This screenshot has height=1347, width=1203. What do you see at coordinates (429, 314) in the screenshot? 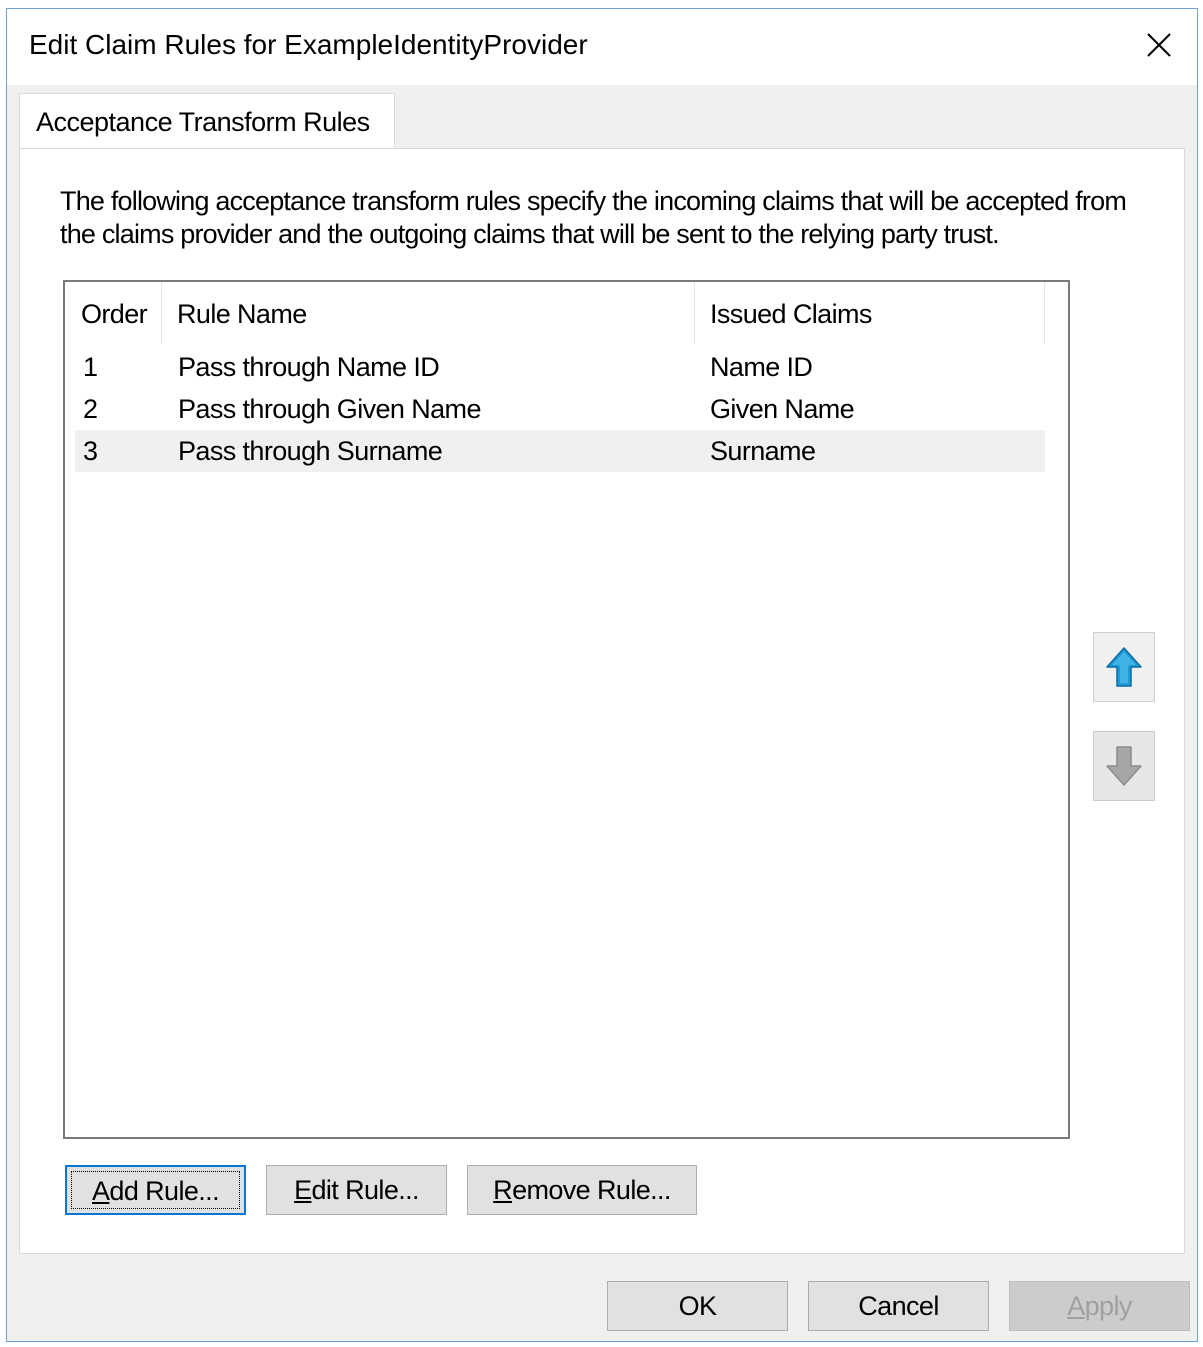
I see `column-header-rule-name: Rule Name` at bounding box center [429, 314].